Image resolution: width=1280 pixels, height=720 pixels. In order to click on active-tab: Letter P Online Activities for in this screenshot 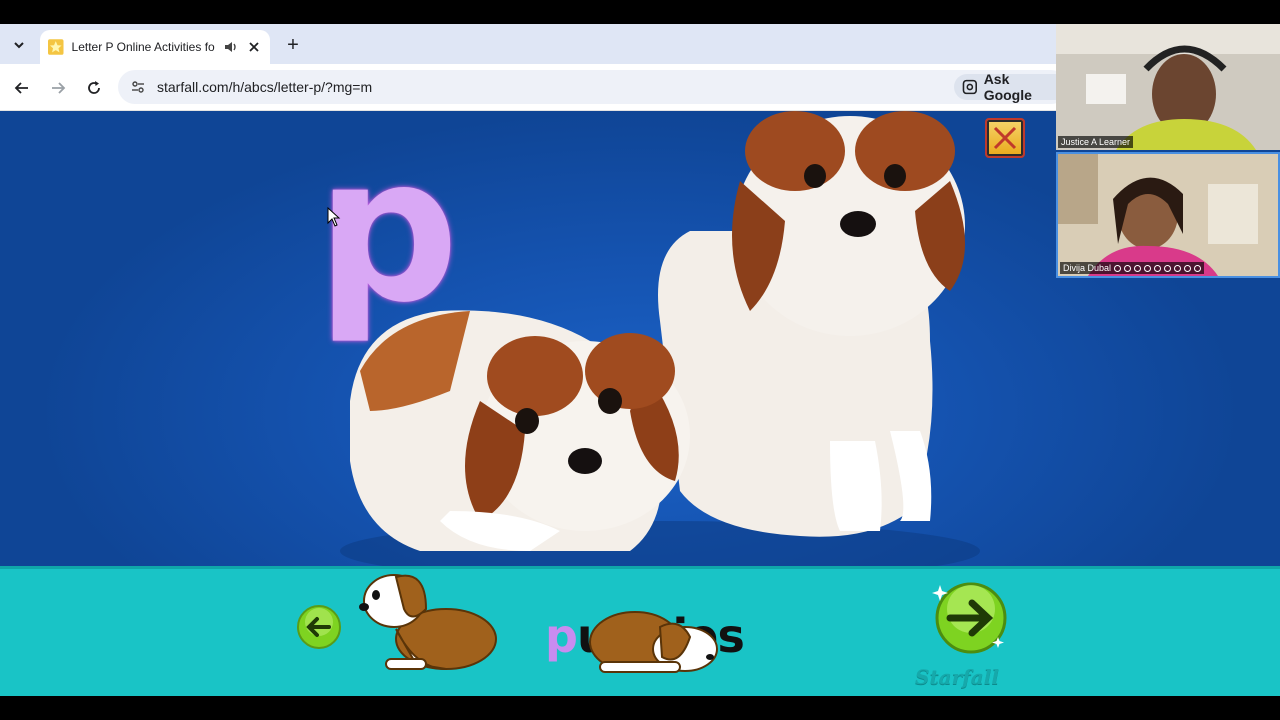, I will do `click(155, 47)`.